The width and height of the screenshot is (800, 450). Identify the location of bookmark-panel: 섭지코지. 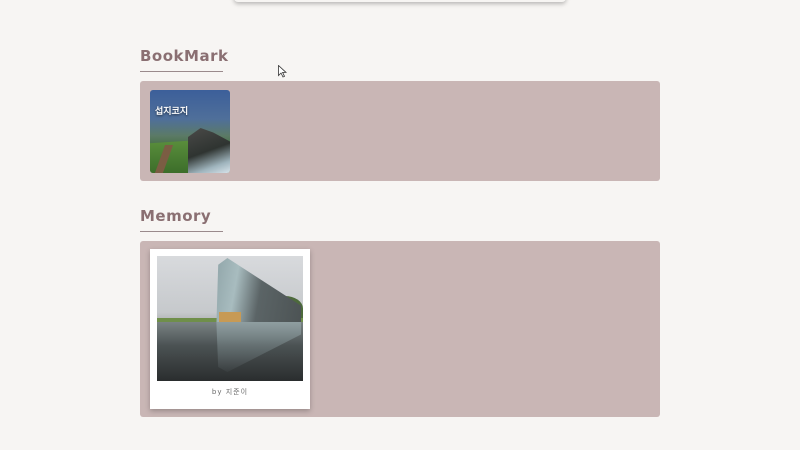
(400, 131).